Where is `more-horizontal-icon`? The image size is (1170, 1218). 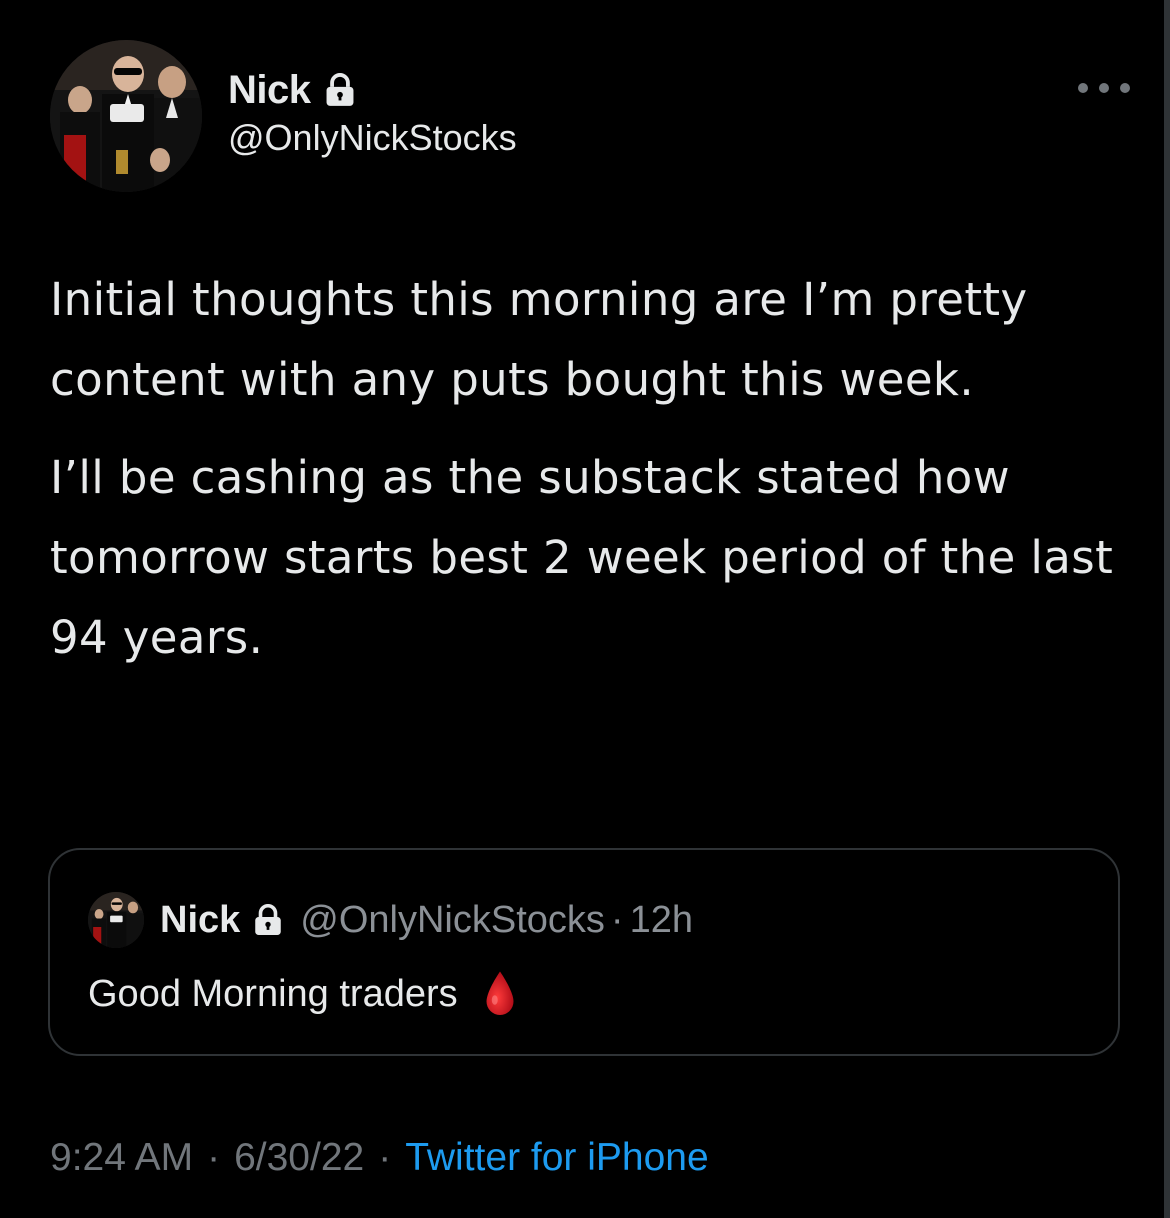
more-horizontal-icon is located at coordinates (1104, 88).